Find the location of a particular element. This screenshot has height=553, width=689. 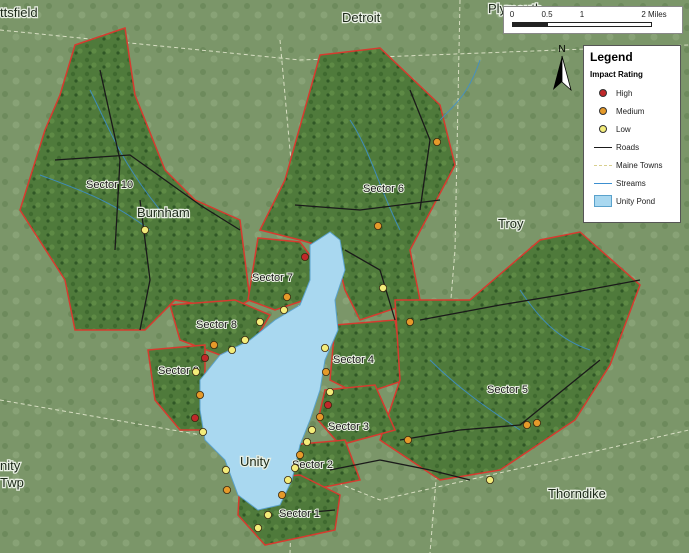

legend-label-medium: Medium is located at coordinates (630, 111).